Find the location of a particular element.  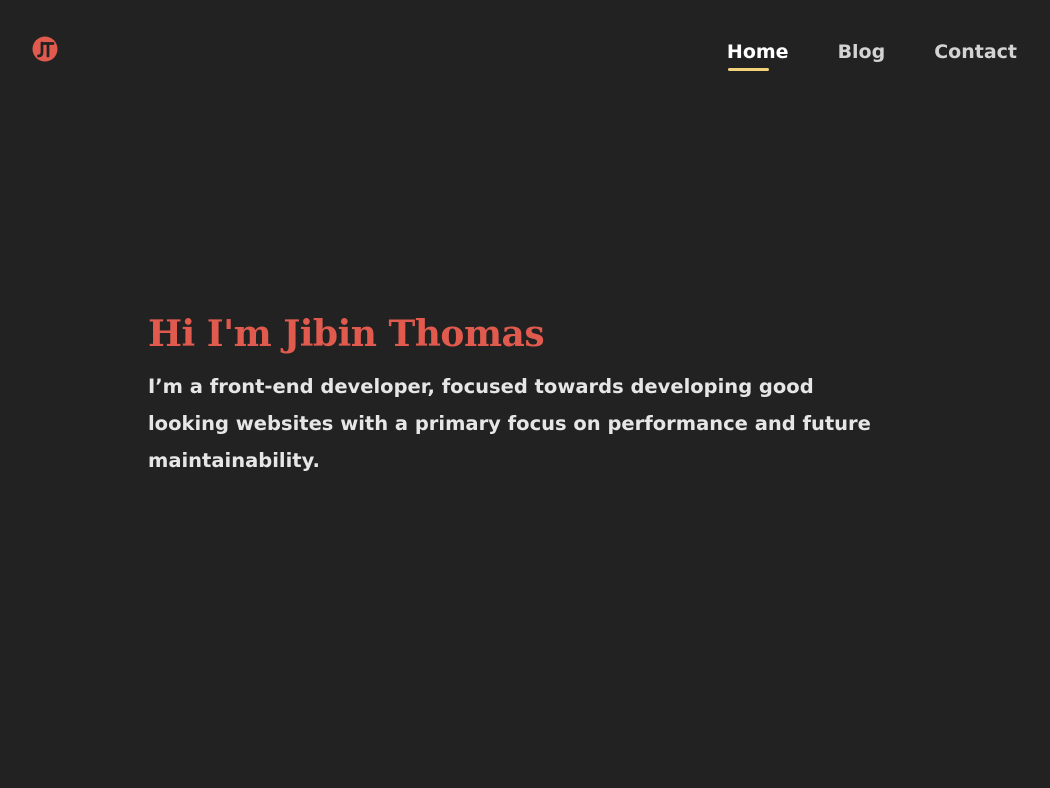

jt-logo-icon is located at coordinates (45, 49).